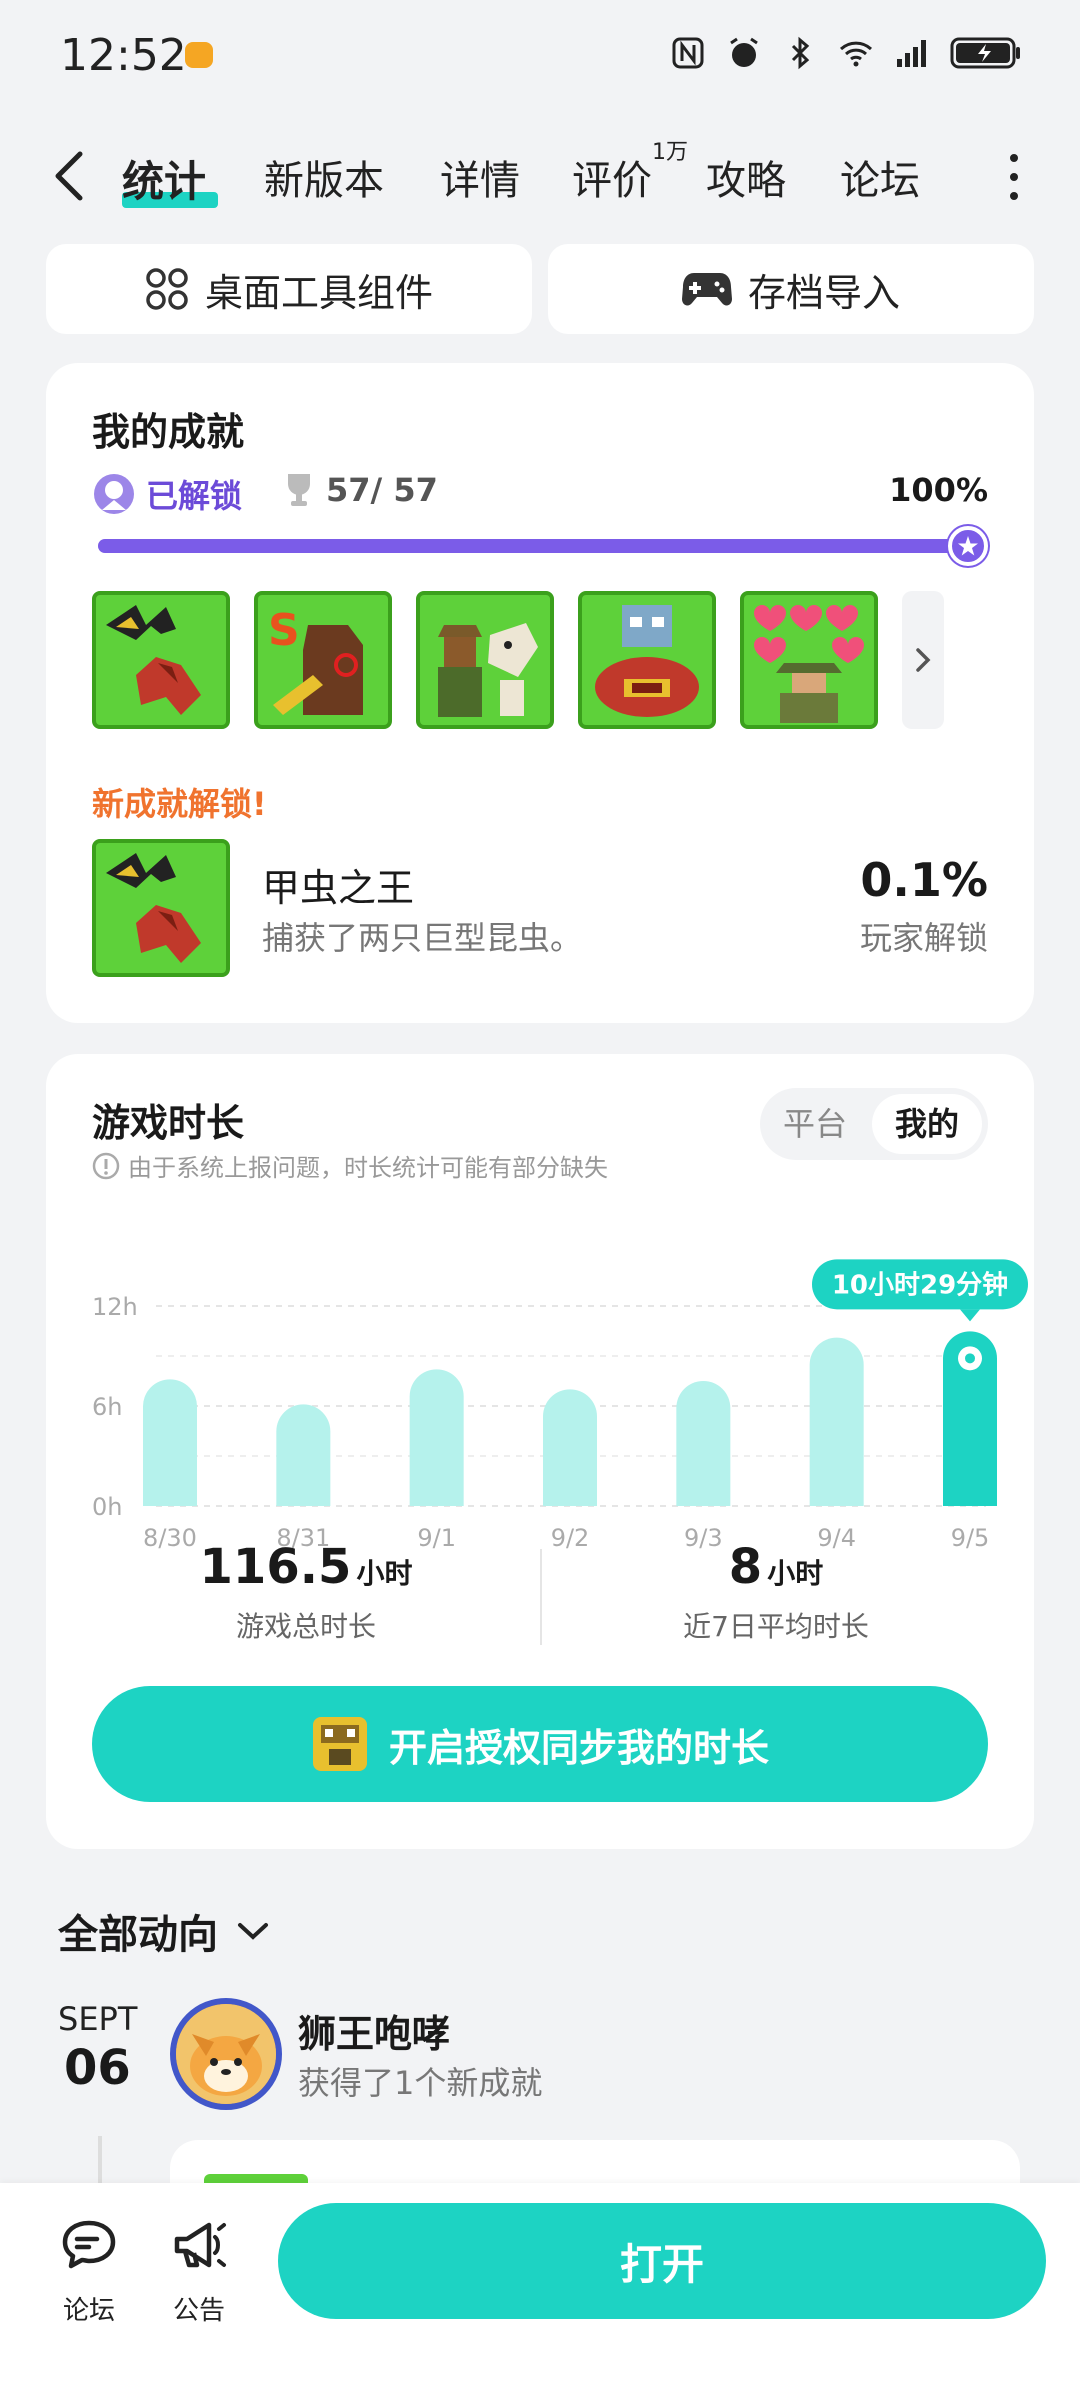 This screenshot has height=2387, width=1080. Describe the element at coordinates (338, 888) in the screenshot. I see `new-achievement-name: 甲虫之王` at that location.